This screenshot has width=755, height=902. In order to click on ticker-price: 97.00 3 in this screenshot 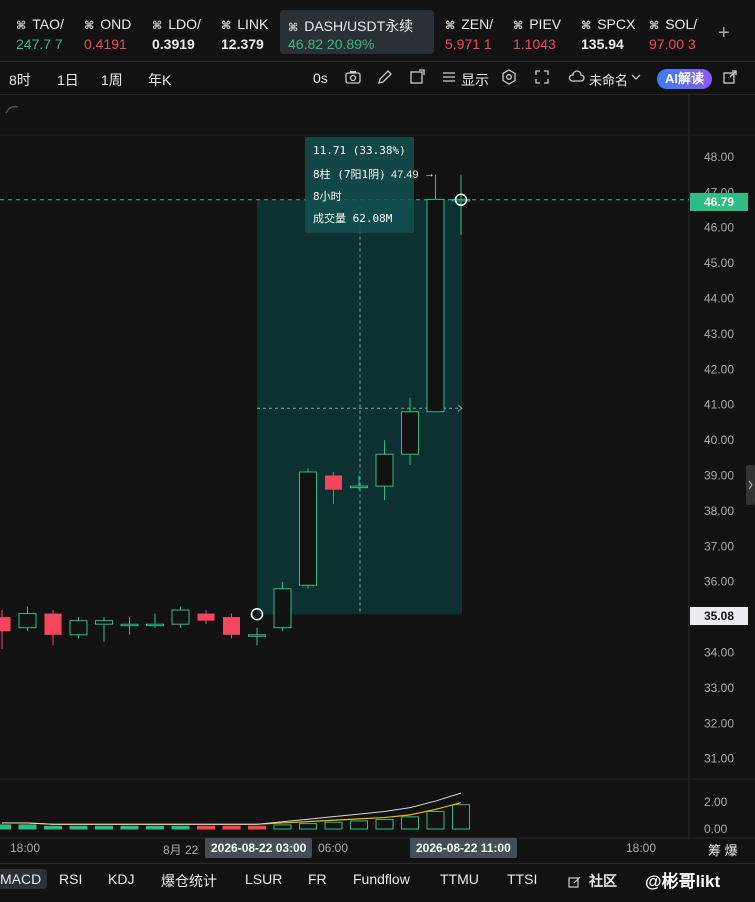, I will do `click(672, 44)`.